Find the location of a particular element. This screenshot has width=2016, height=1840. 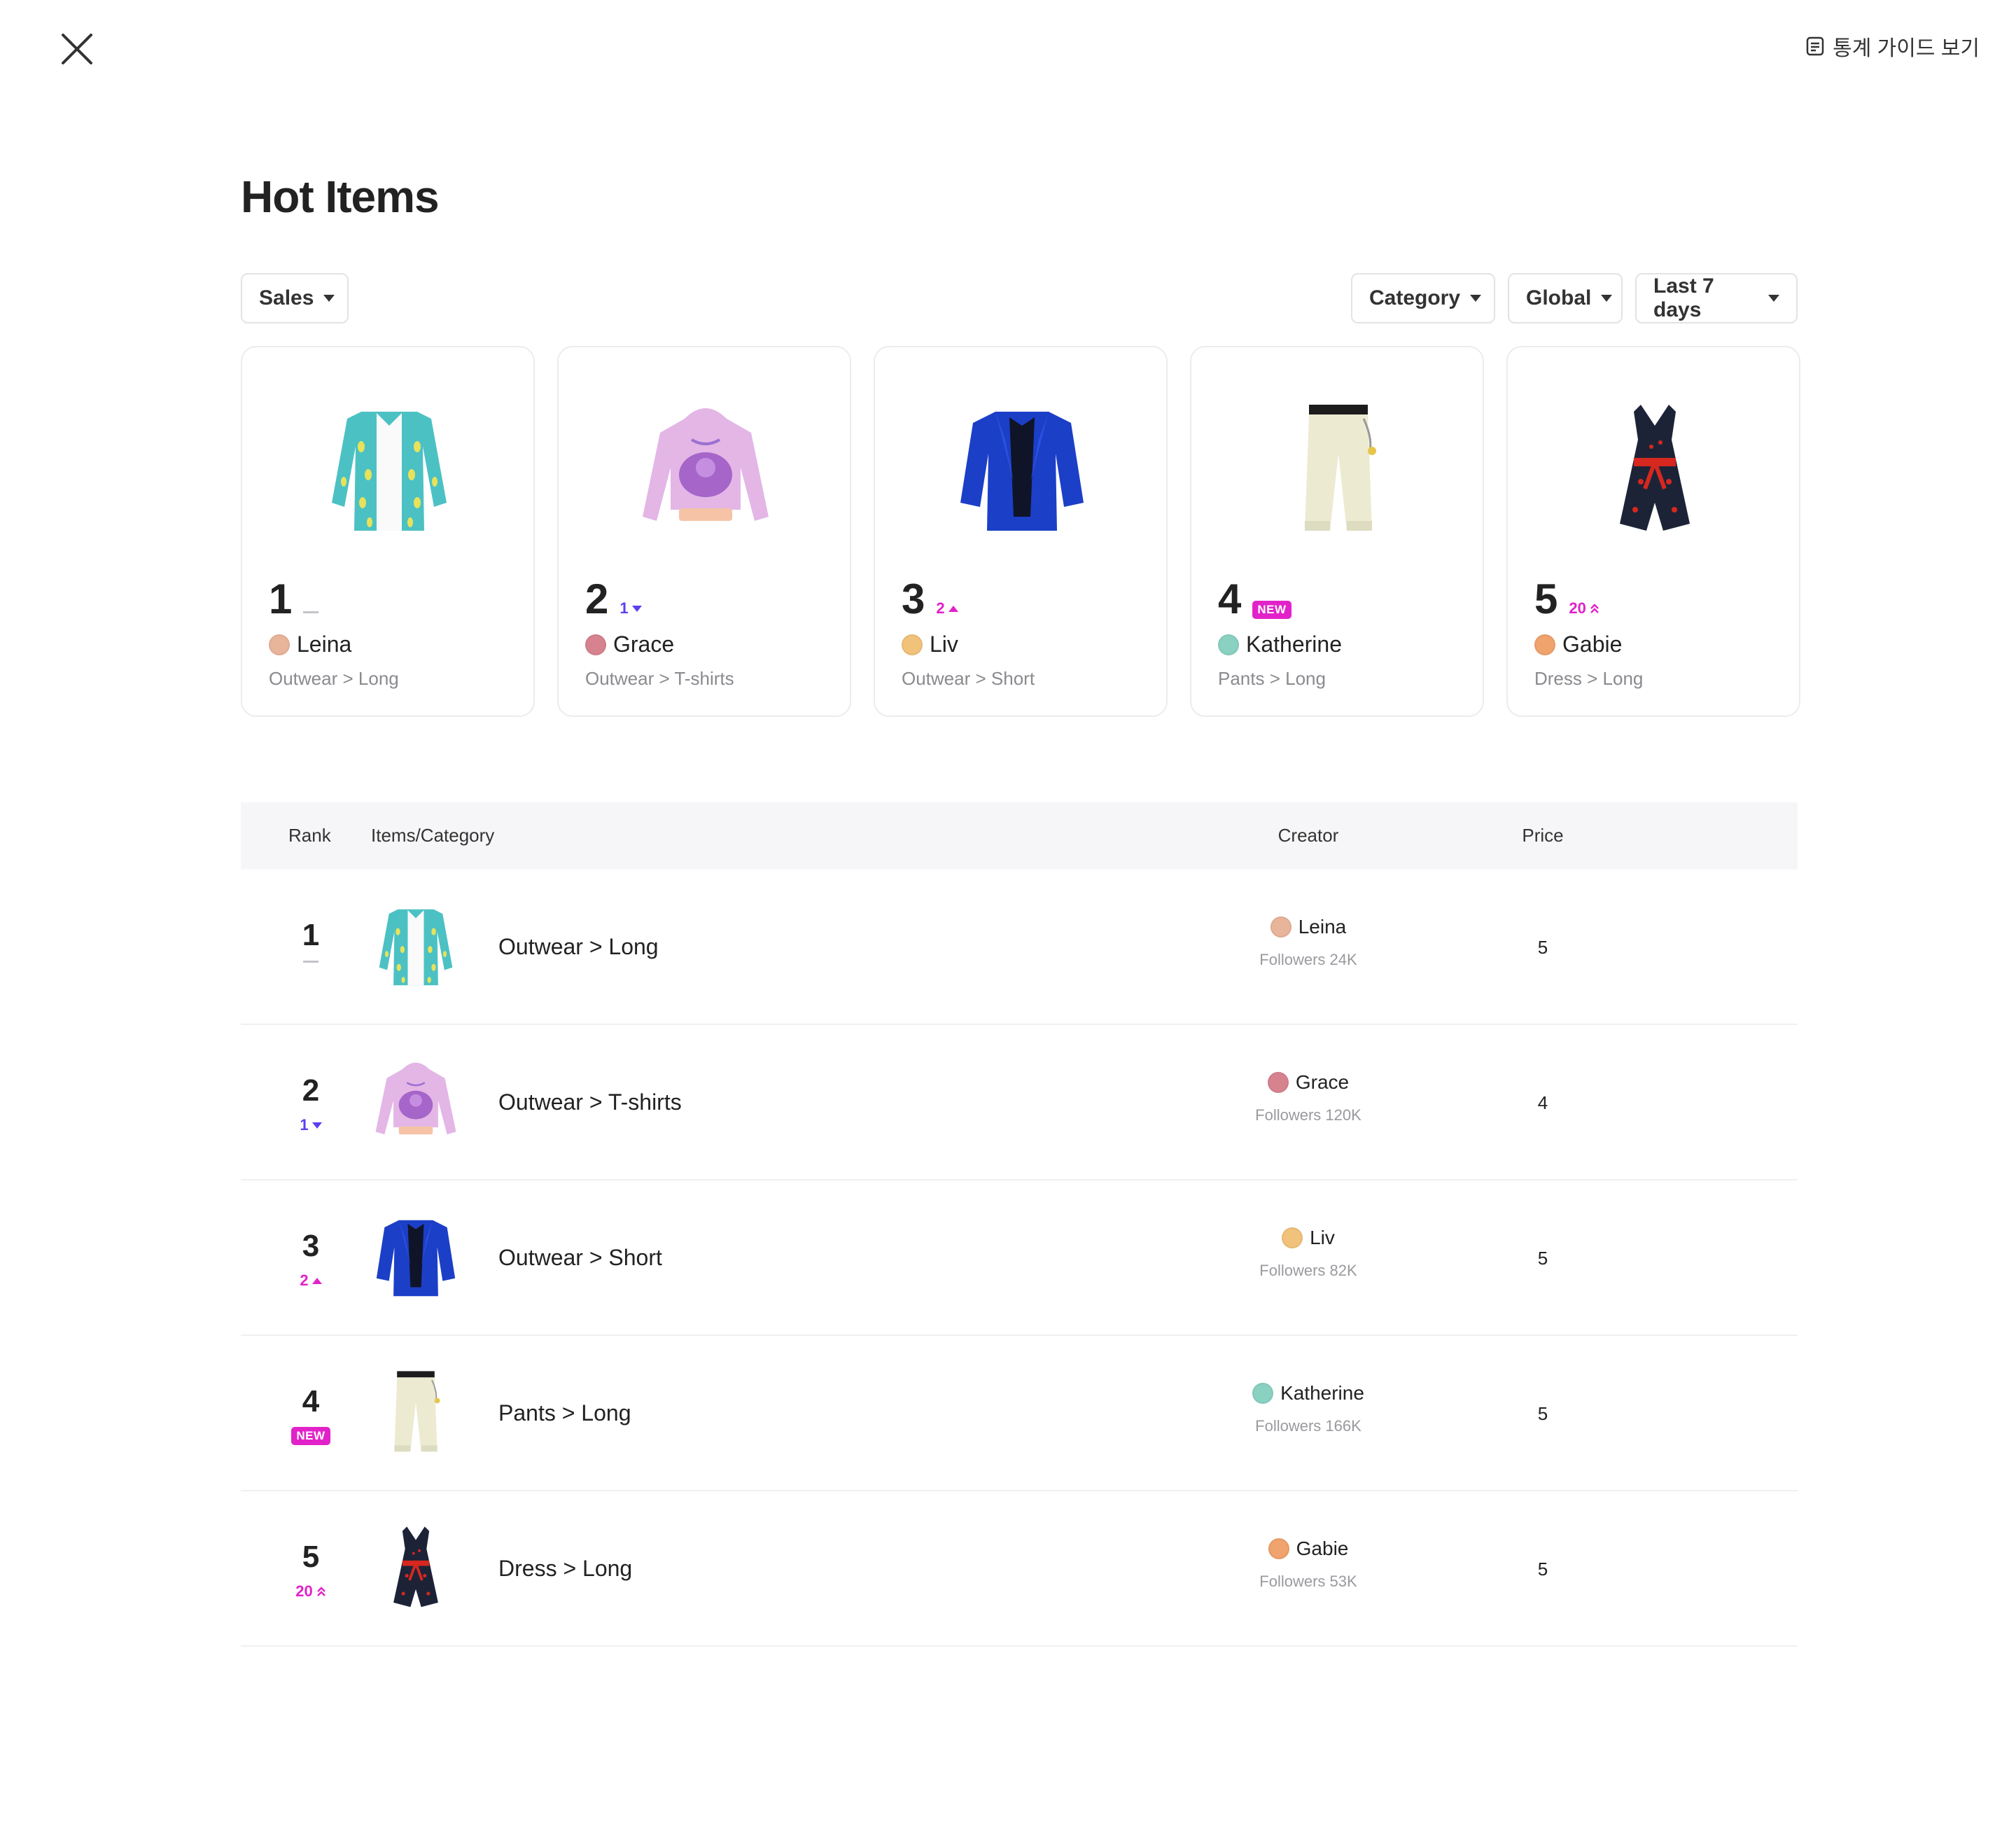

table-row: 5 20 Dress > Long Gabie Followers 53K 5 is located at coordinates (1019, 1569).